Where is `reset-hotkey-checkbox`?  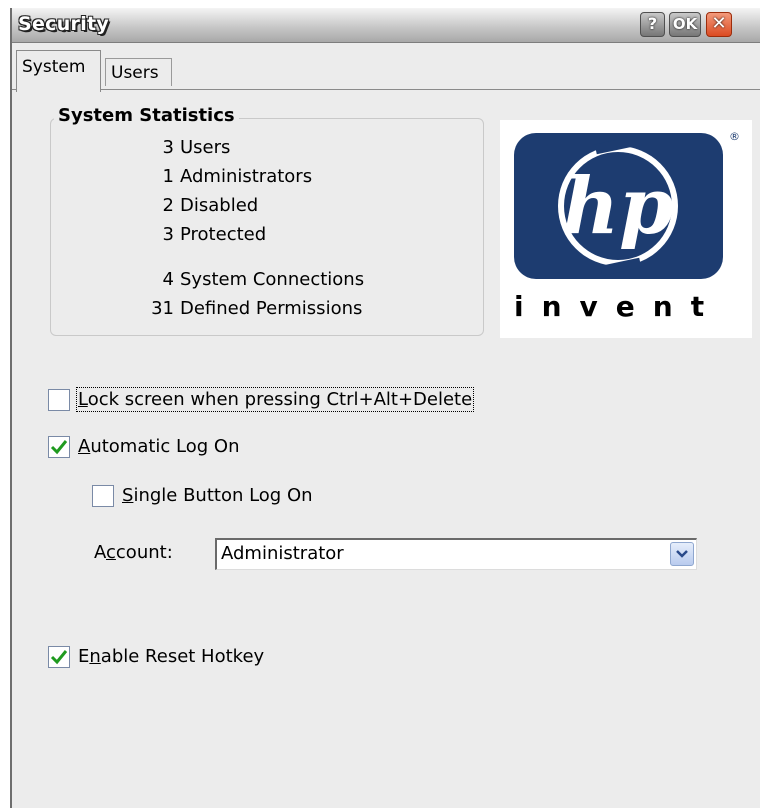
reset-hotkey-checkbox is located at coordinates (59, 657).